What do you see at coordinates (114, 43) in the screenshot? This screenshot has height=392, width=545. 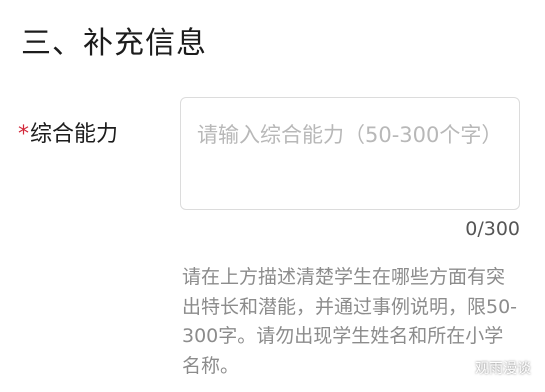 I see `section-title: 三、补充信息` at bounding box center [114, 43].